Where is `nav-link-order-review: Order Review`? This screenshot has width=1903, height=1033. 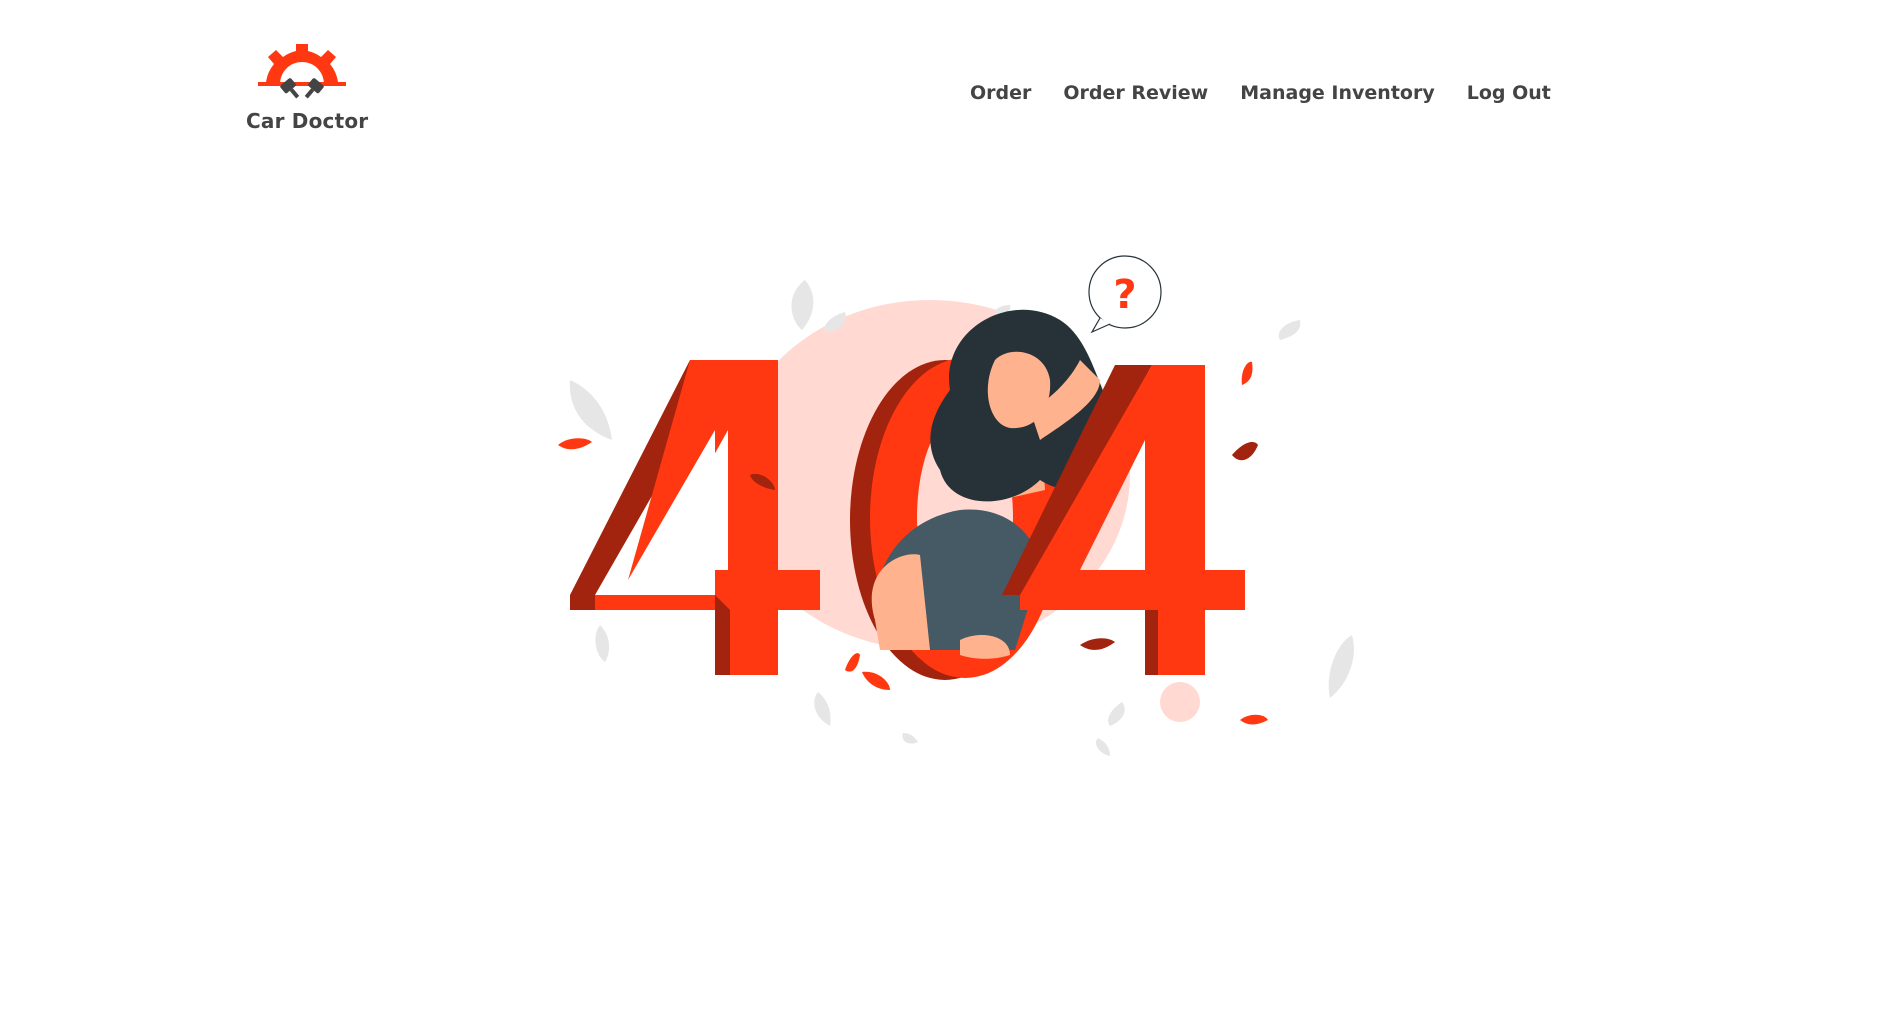 nav-link-order-review: Order Review is located at coordinates (1135, 93).